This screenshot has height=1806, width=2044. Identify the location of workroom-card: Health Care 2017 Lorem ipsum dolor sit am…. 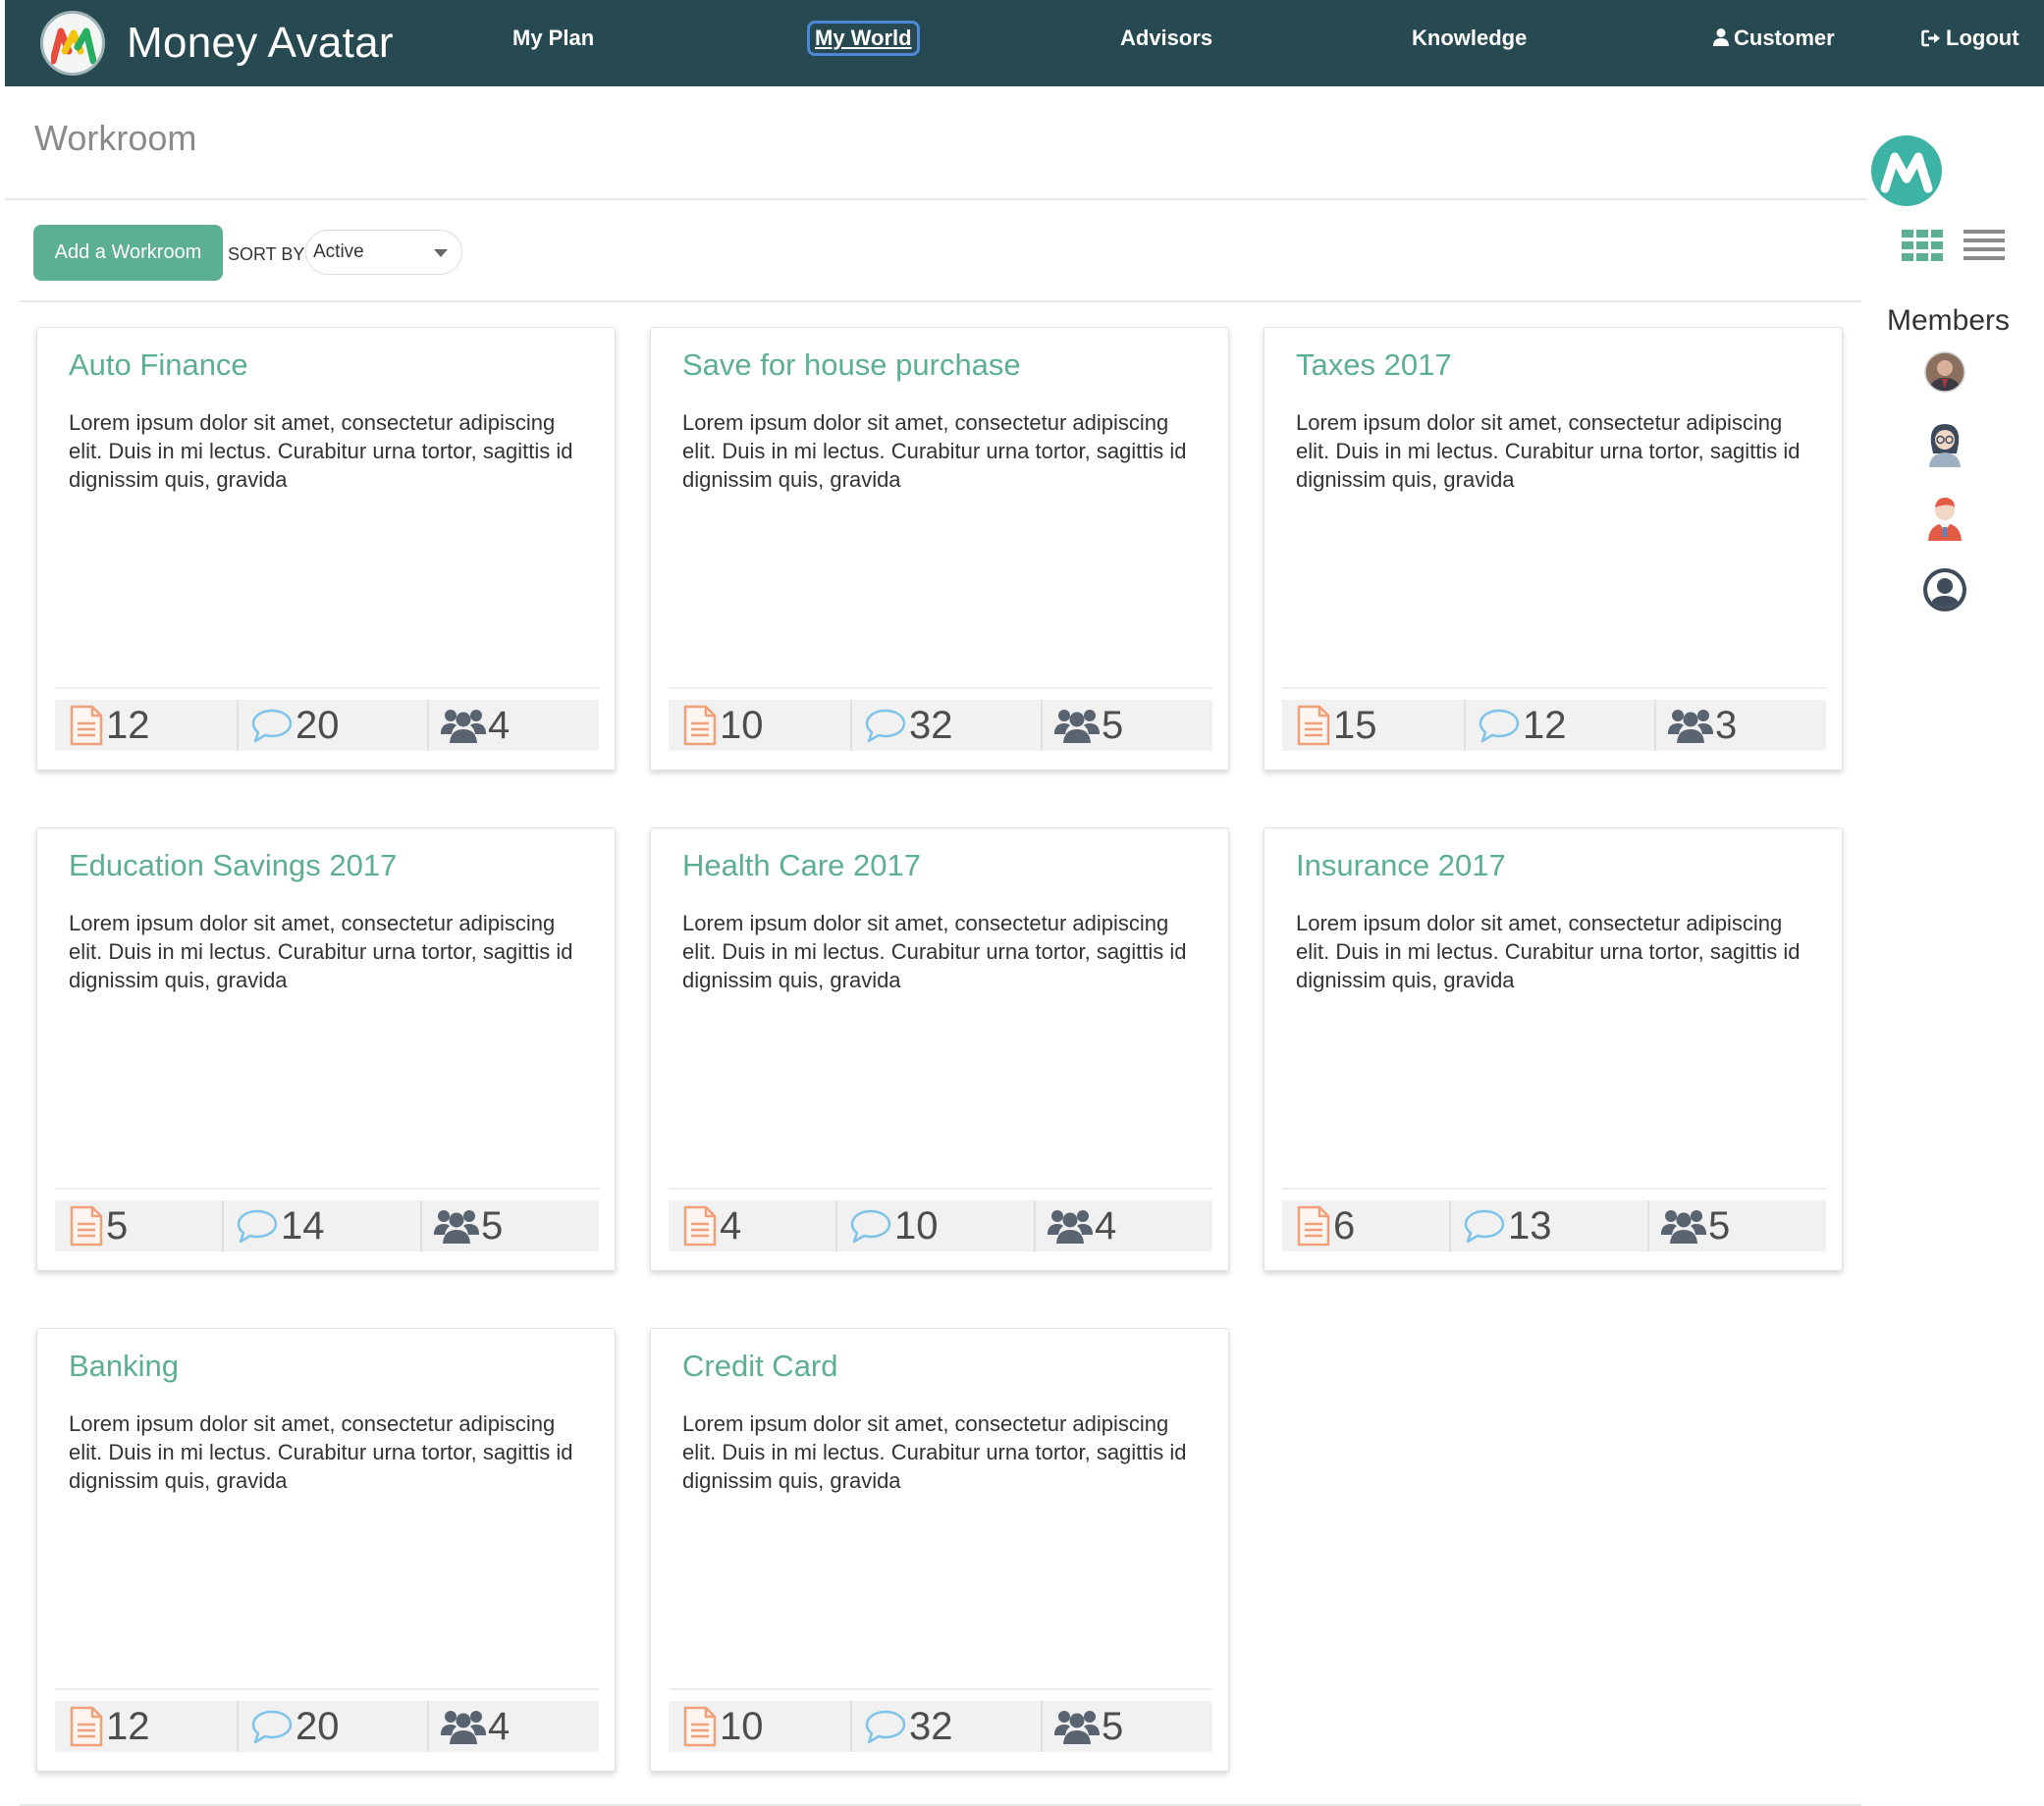
(939, 1049).